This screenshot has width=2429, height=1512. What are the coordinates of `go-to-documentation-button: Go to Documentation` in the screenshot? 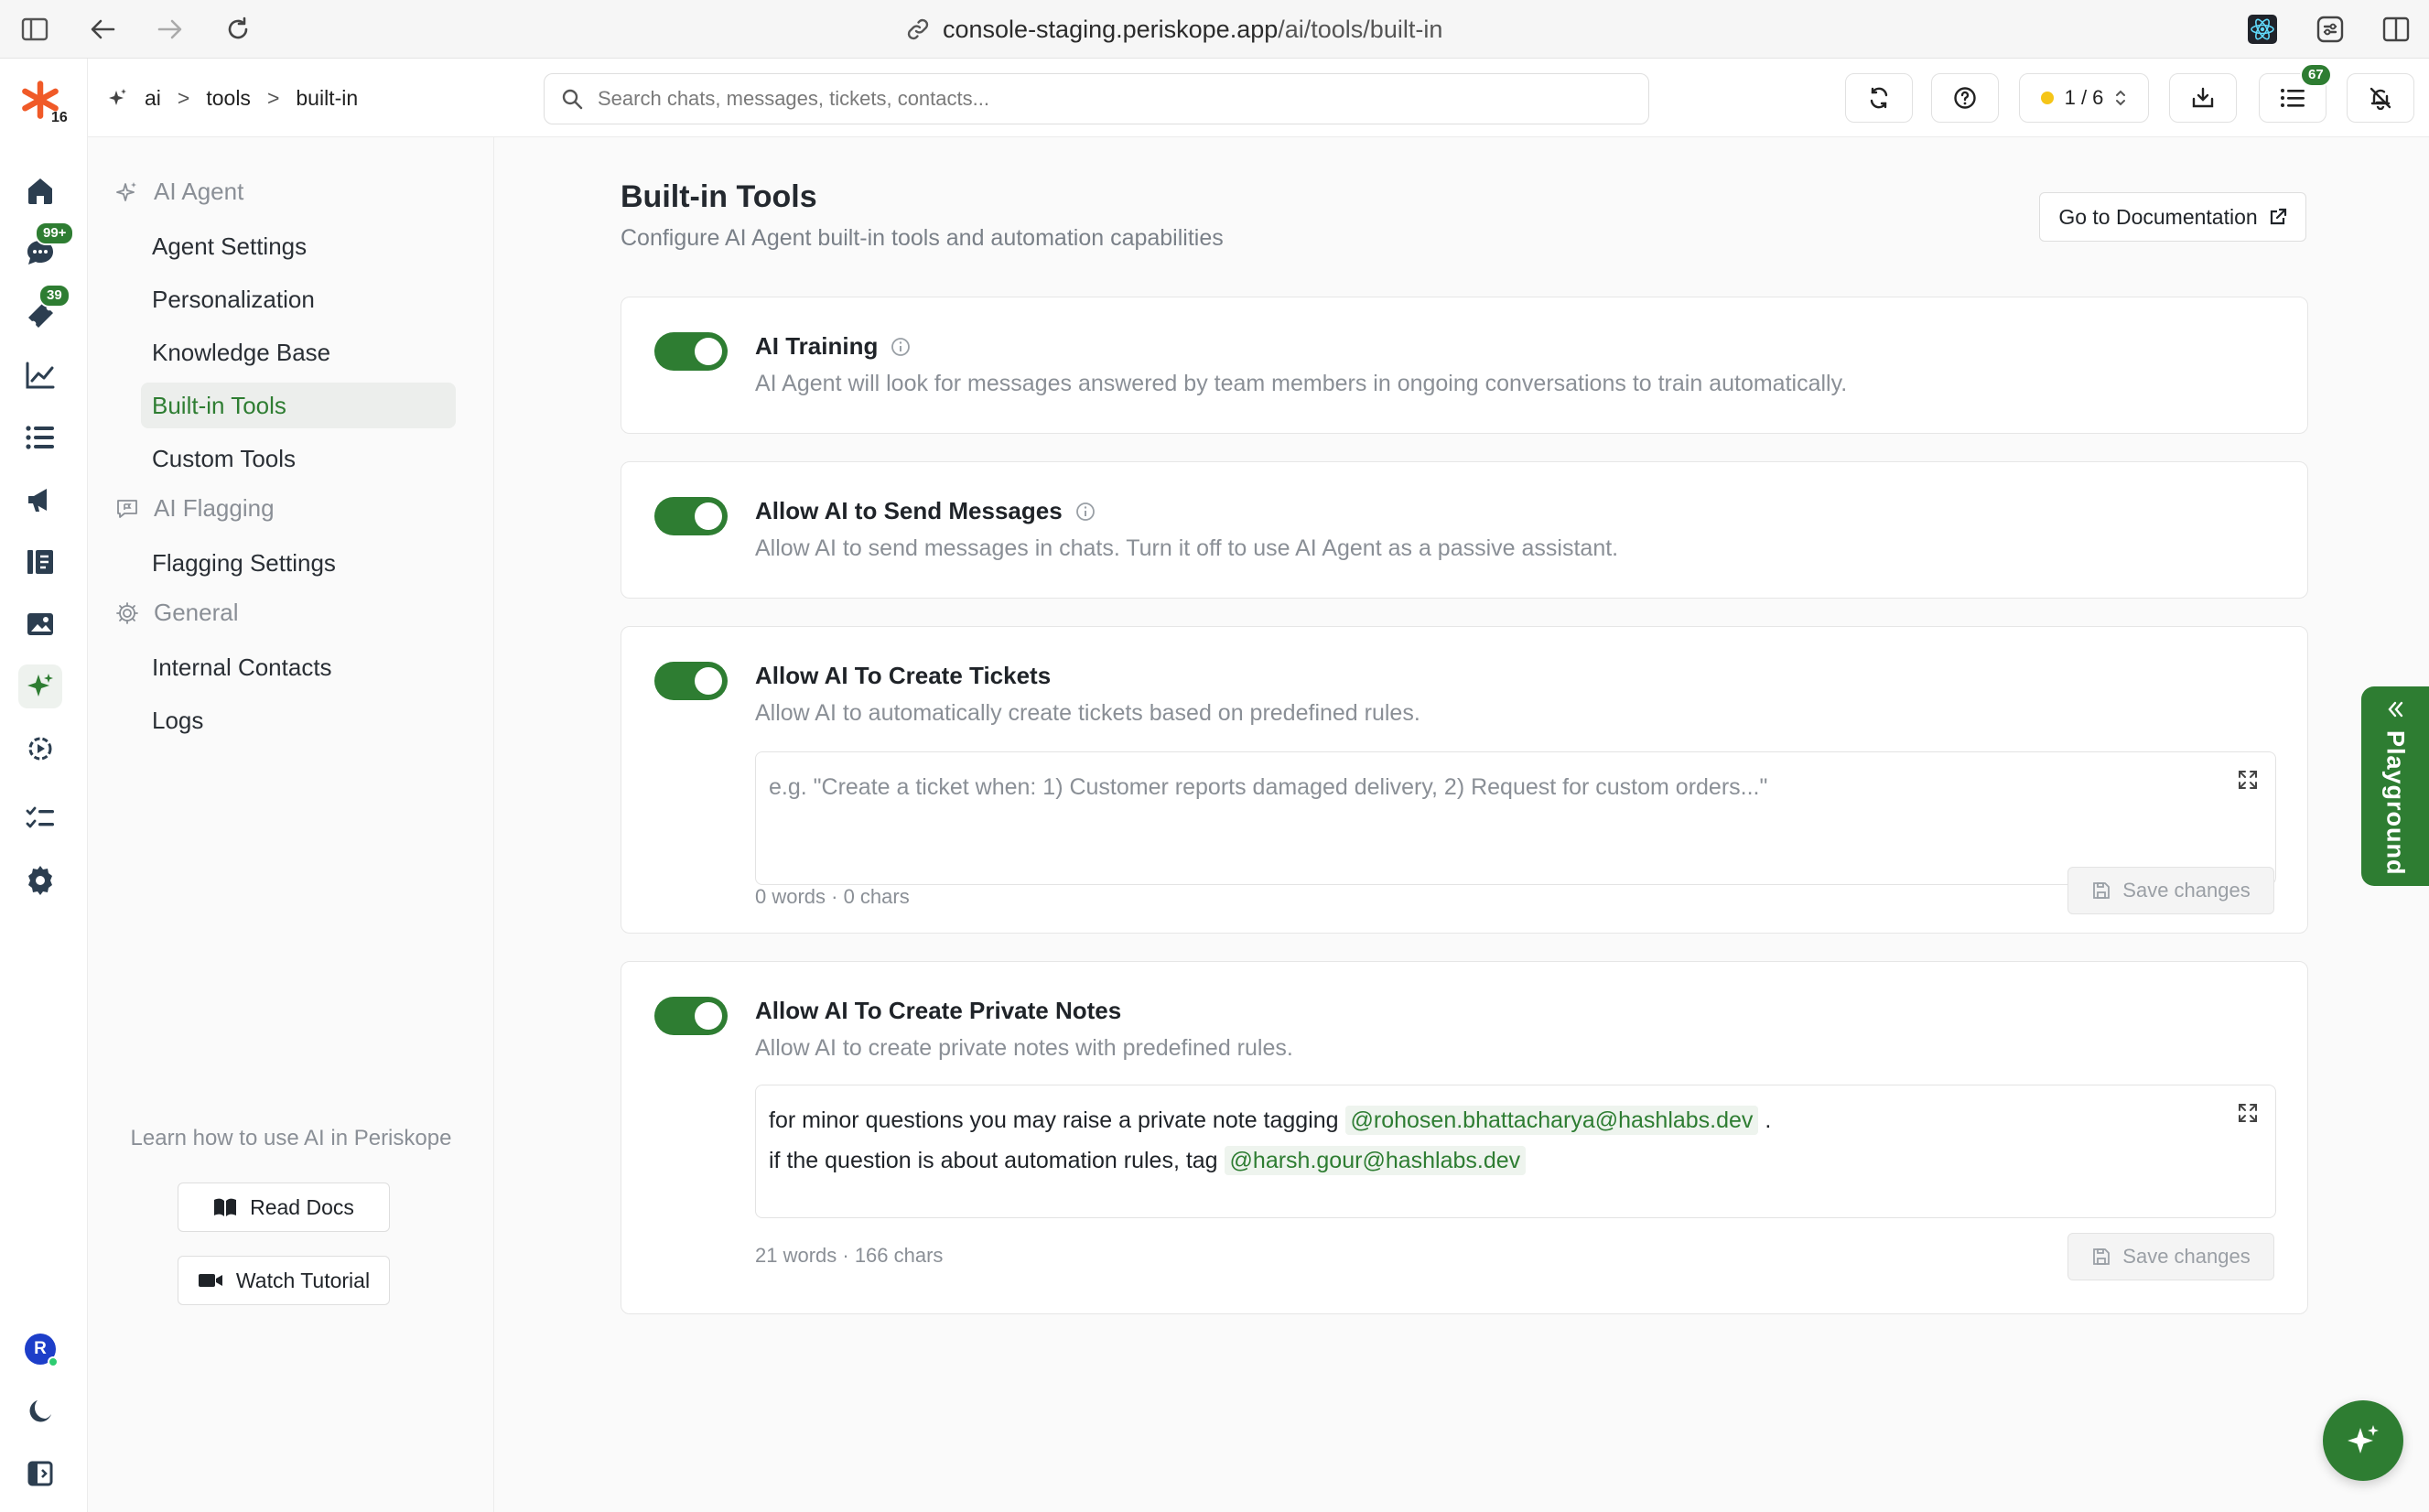 It's located at (2172, 217).